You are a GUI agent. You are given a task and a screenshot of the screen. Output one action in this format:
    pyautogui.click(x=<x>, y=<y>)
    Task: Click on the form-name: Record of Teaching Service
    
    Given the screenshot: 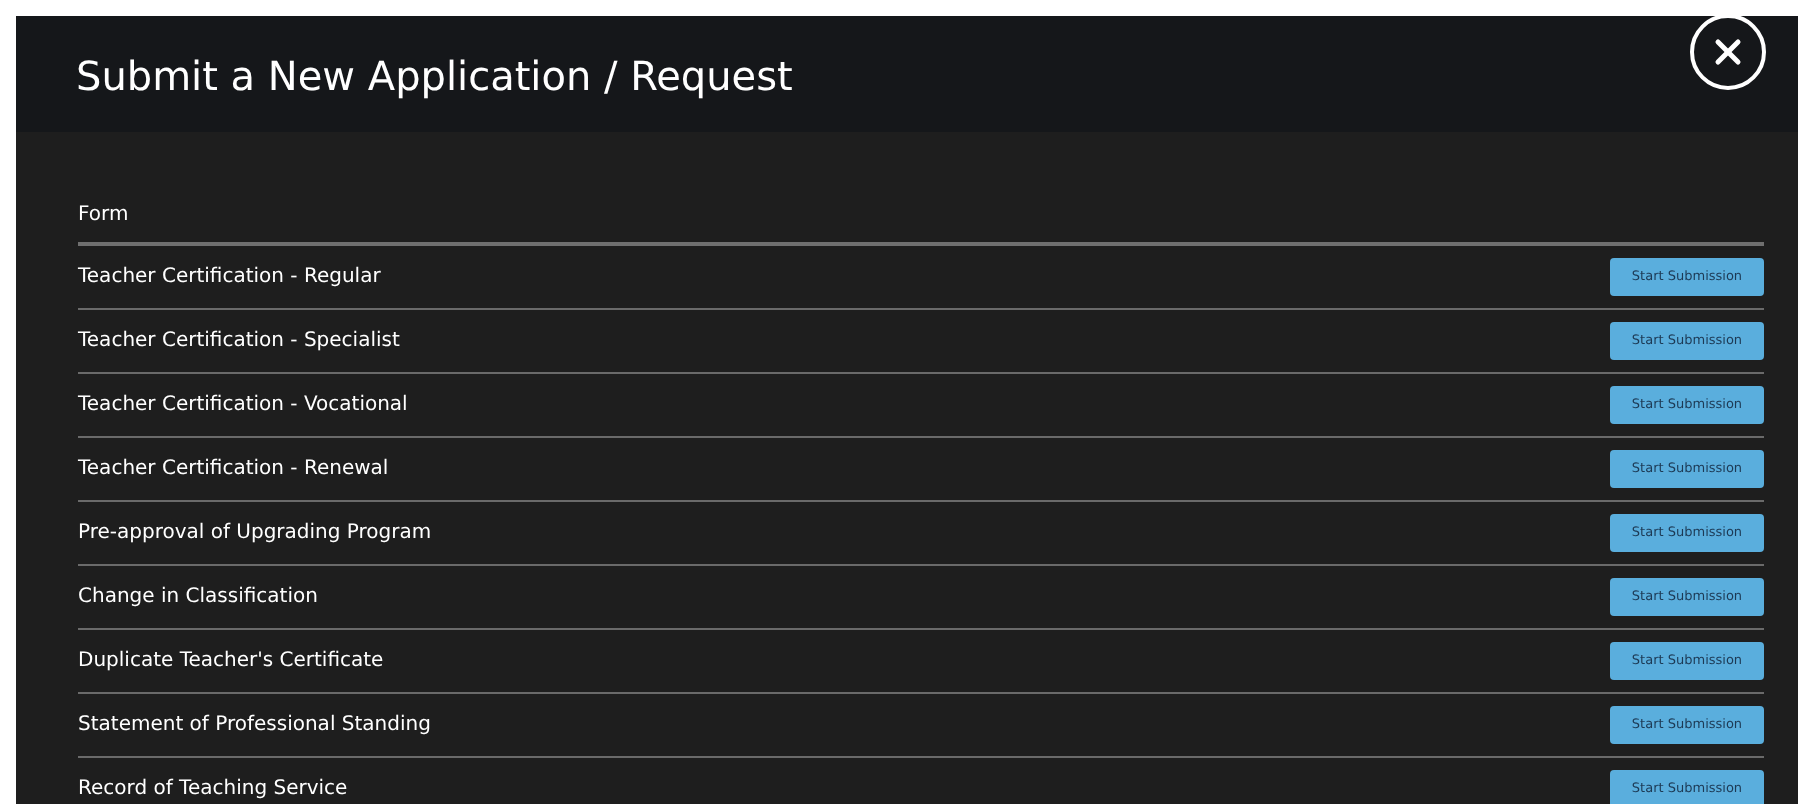 What is the action you would take?
    pyautogui.click(x=213, y=790)
    